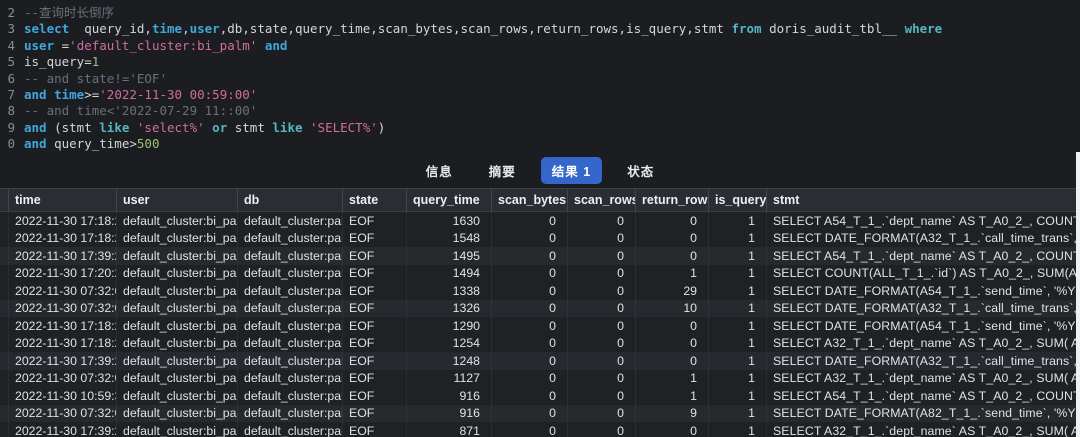 The width and height of the screenshot is (1080, 437). I want to click on cell-return_rows: 9, so click(671, 413).